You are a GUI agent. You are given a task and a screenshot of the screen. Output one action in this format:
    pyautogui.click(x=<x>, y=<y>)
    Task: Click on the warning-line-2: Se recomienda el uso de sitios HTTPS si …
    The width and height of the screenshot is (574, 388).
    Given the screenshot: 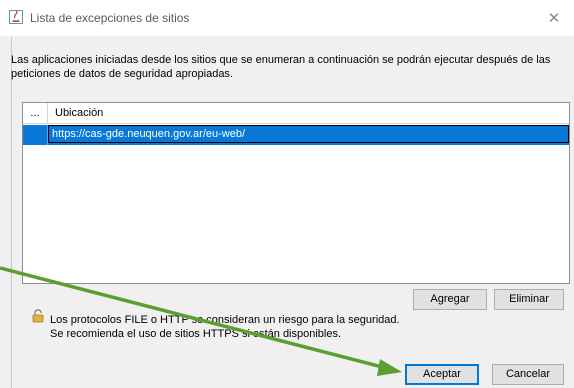 What is the action you would take?
    pyautogui.click(x=196, y=334)
    